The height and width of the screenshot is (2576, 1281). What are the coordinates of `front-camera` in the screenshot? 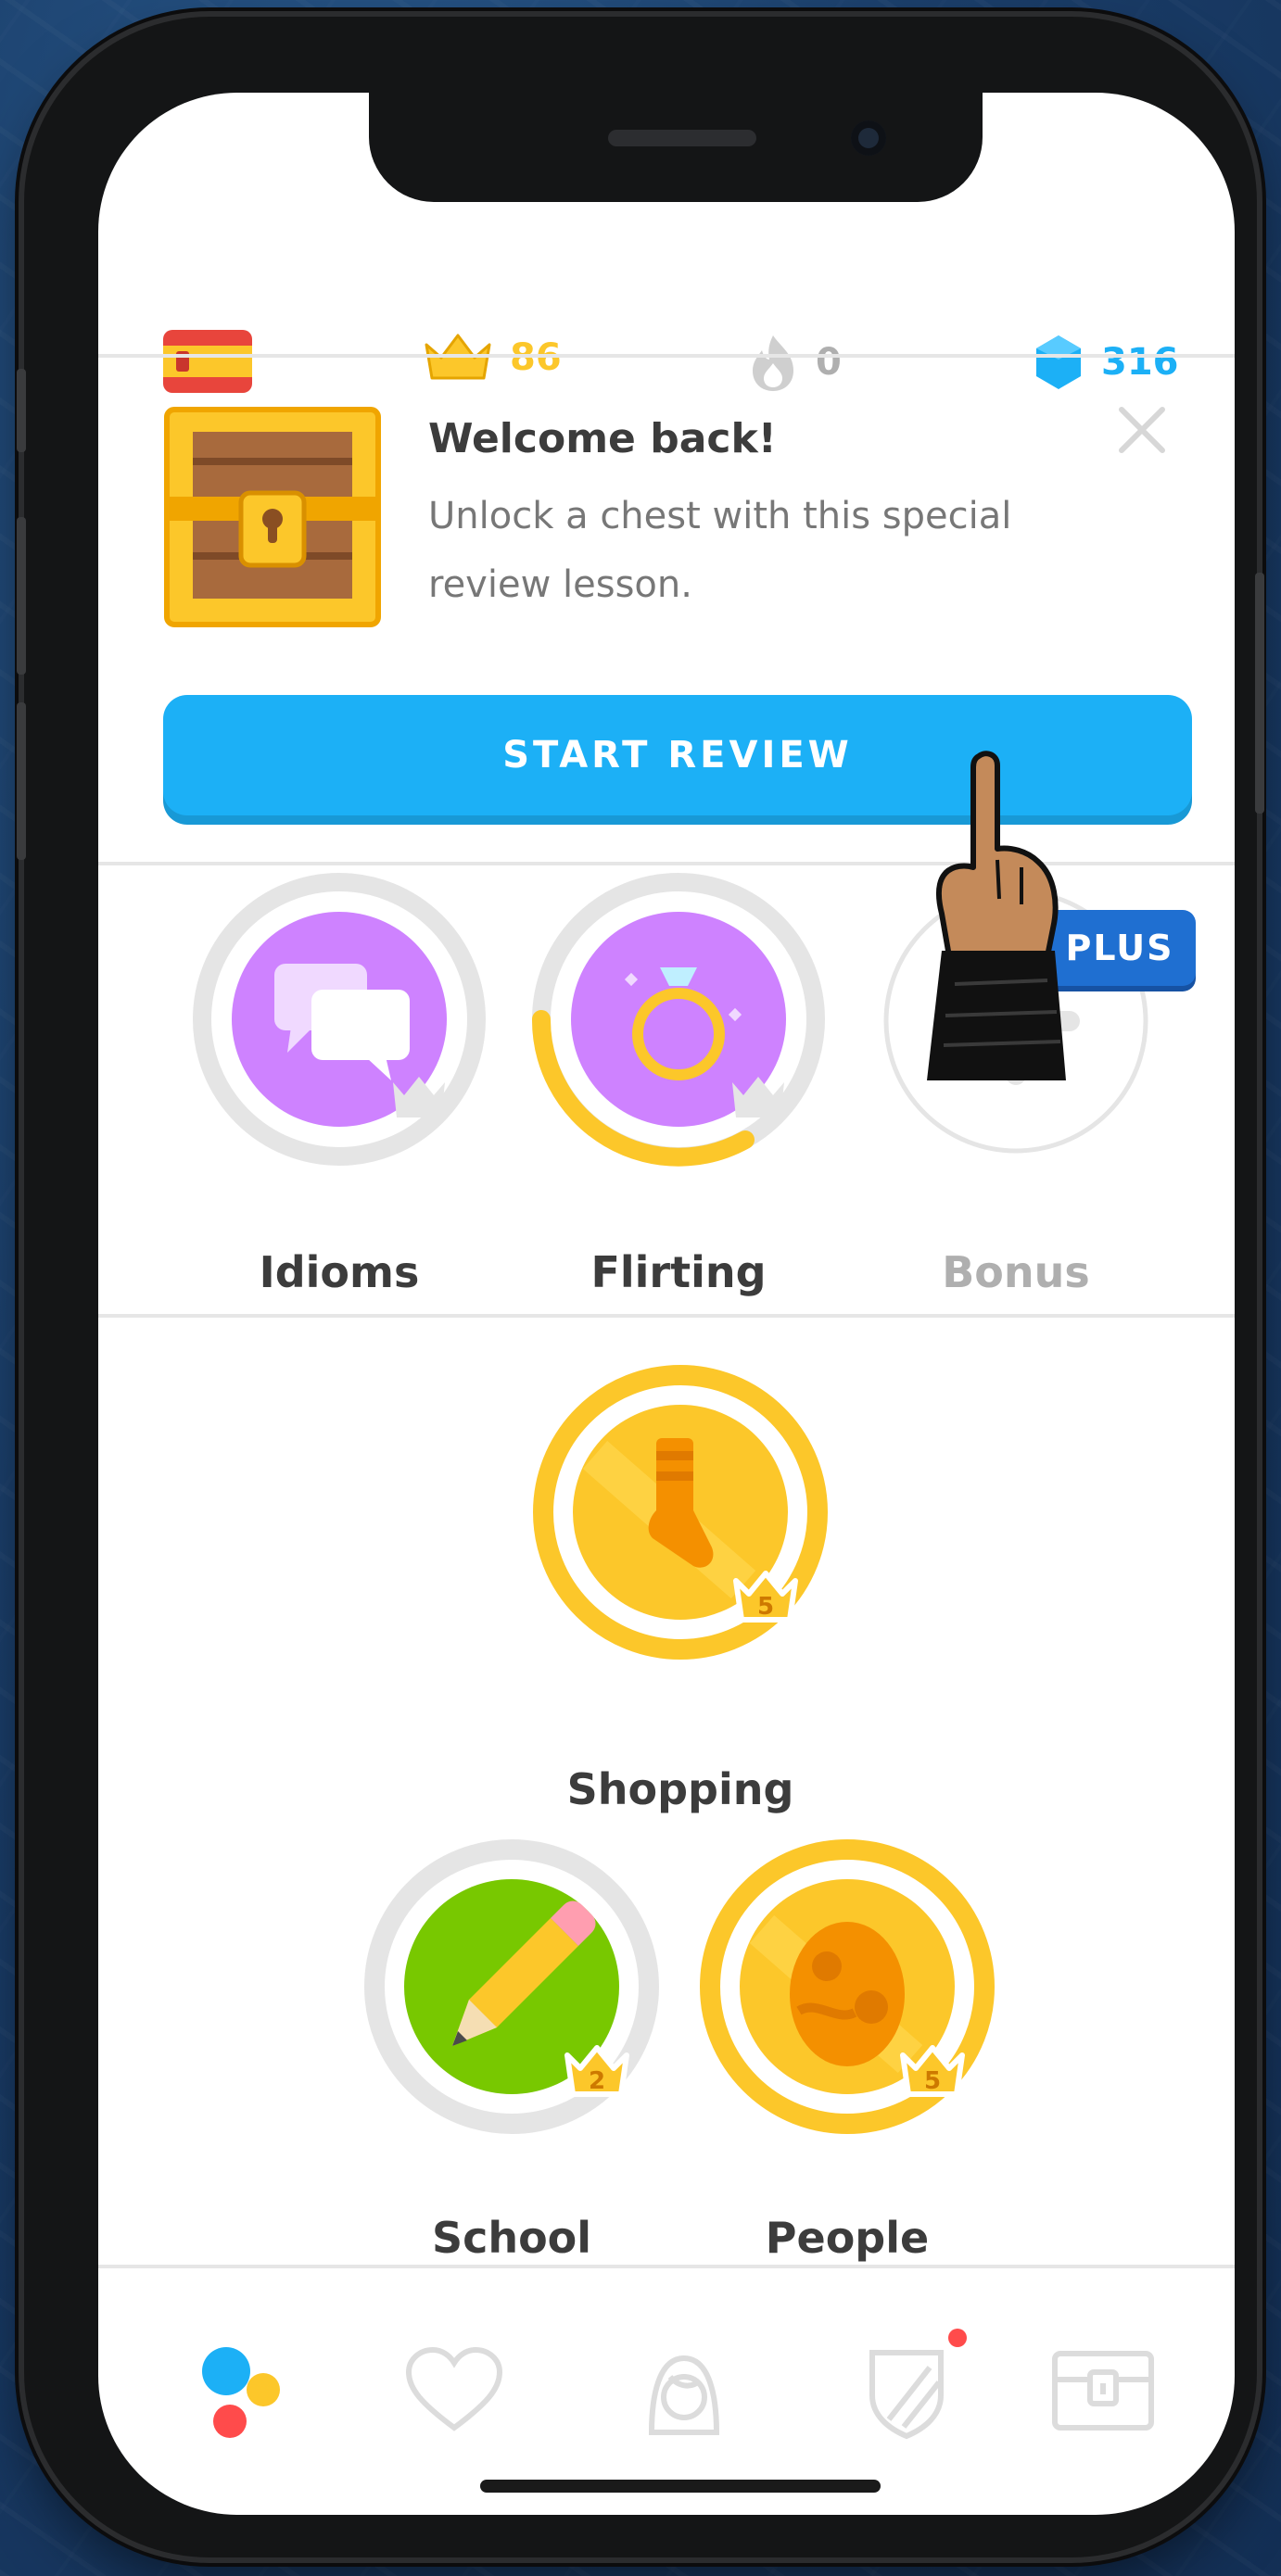 It's located at (868, 138).